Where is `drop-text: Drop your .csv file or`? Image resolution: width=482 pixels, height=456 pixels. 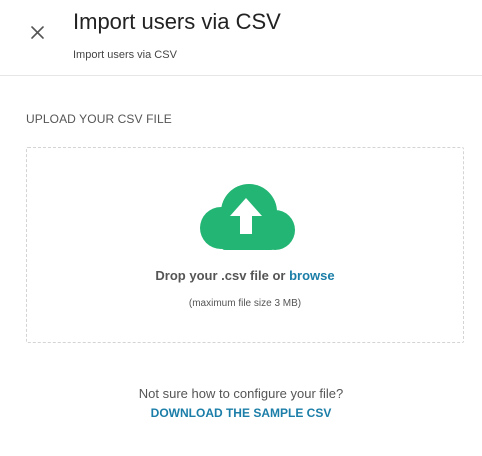 drop-text: Drop your .csv file or is located at coordinates (220, 275).